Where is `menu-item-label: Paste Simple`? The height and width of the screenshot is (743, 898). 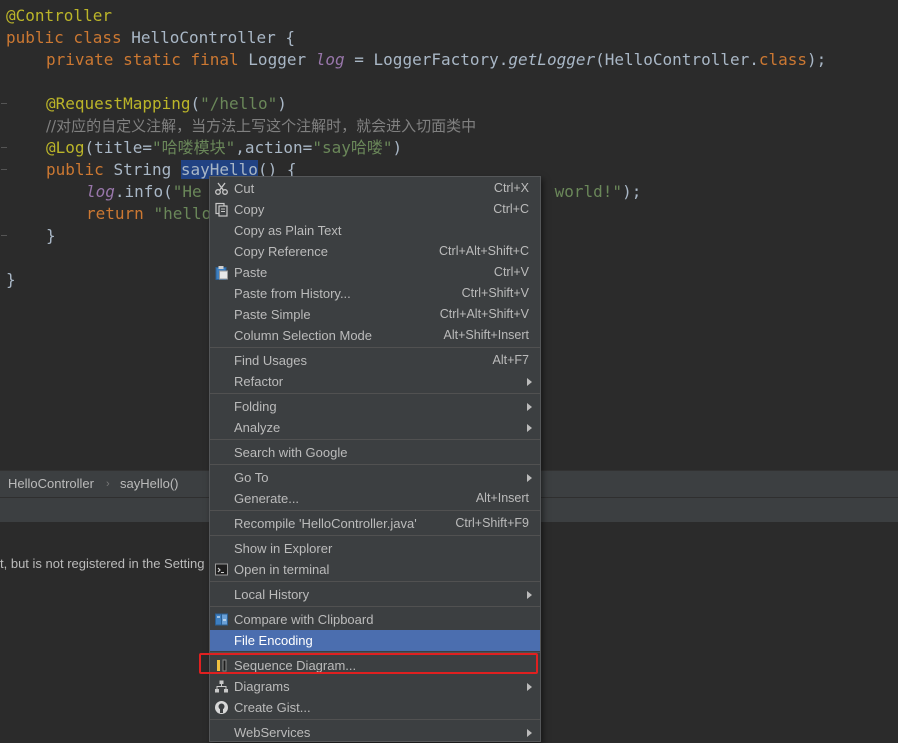
menu-item-label: Paste Simple is located at coordinates (272, 314).